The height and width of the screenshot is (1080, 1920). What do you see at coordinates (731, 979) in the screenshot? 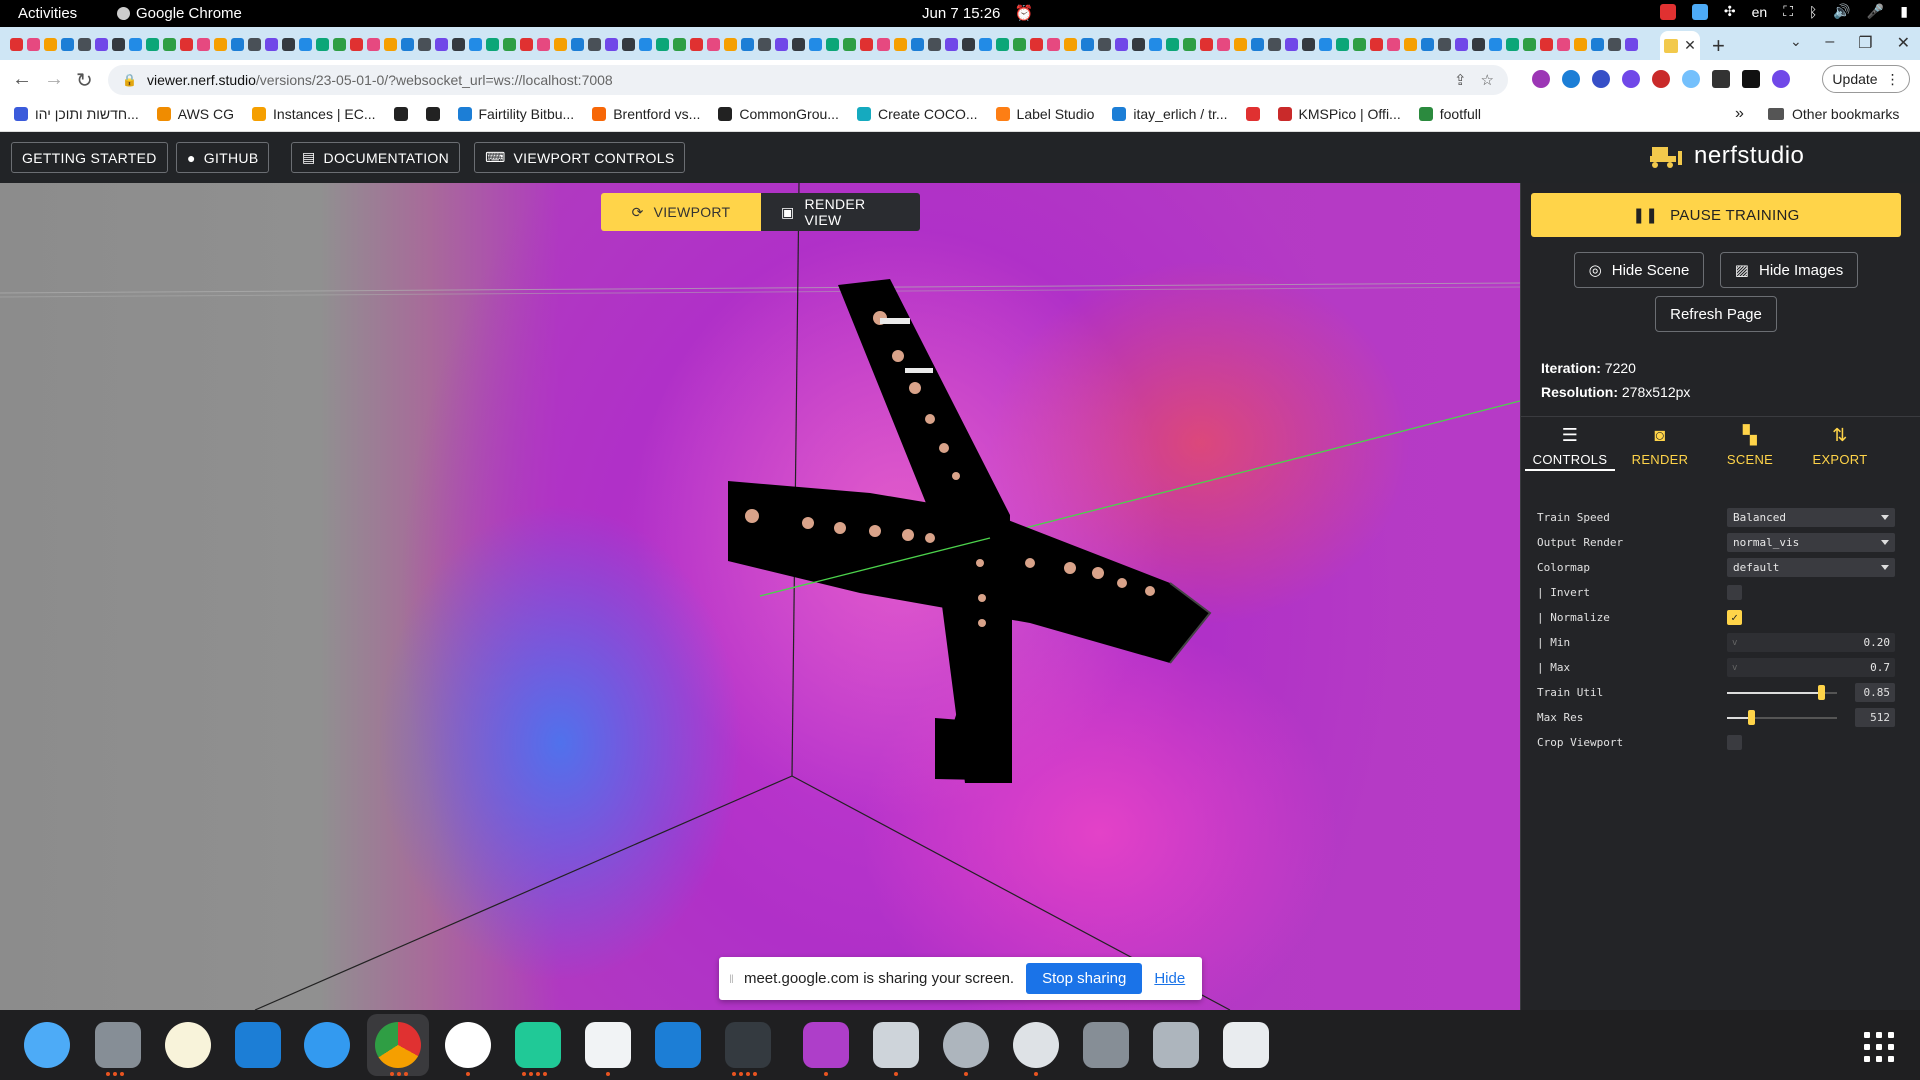
I see `drag-handle-icon: ‖` at bounding box center [731, 979].